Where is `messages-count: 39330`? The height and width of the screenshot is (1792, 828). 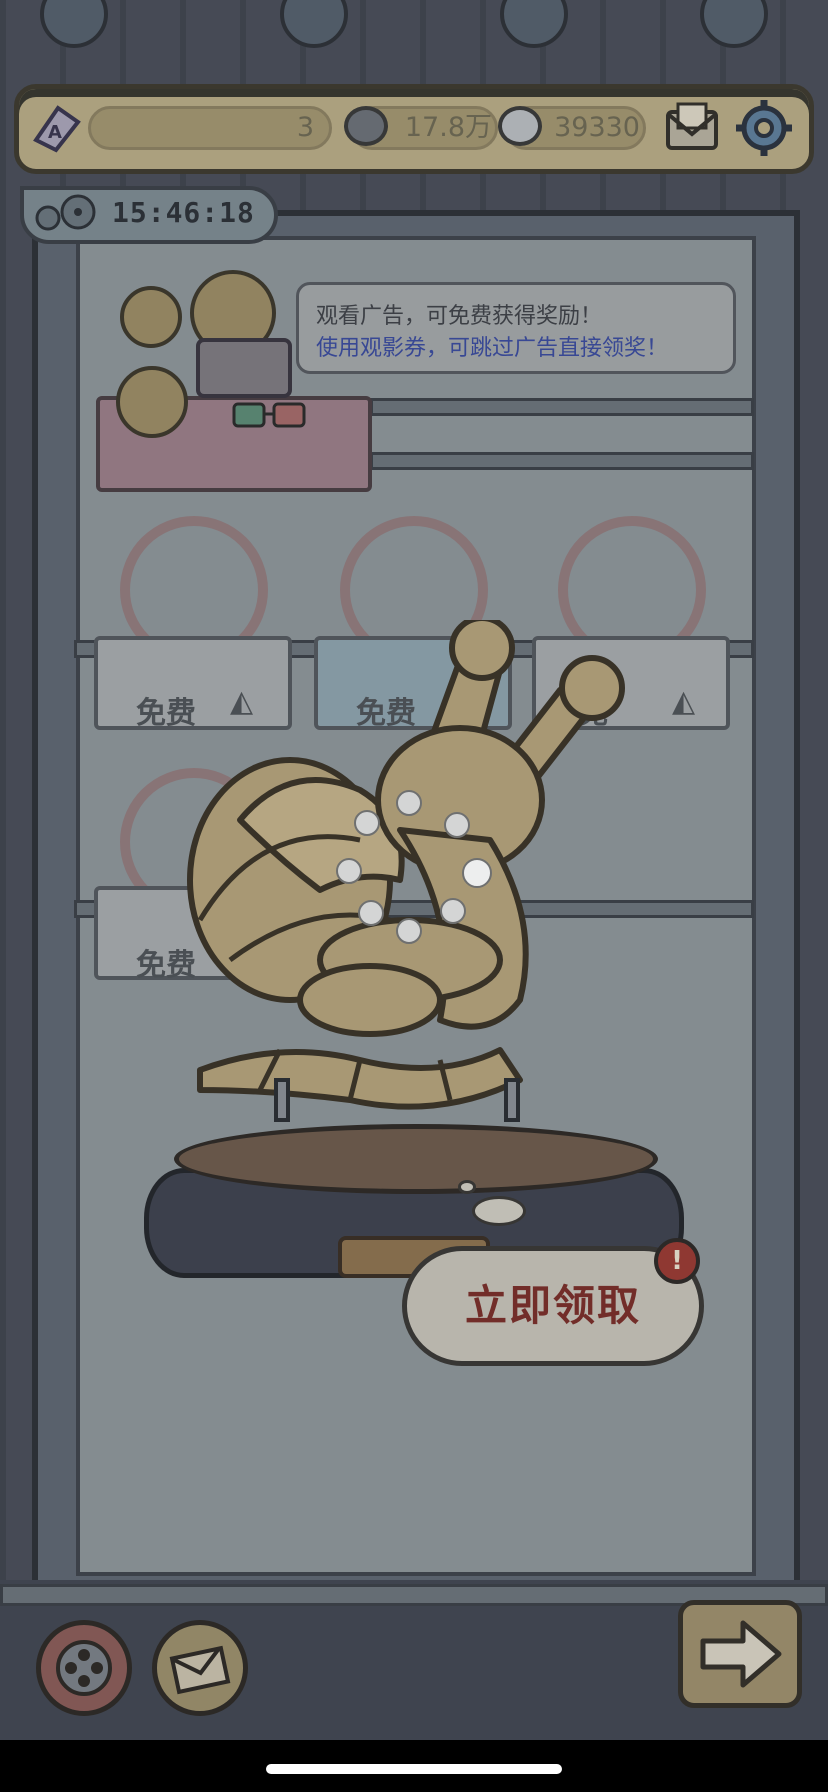 messages-count: 39330 is located at coordinates (597, 127).